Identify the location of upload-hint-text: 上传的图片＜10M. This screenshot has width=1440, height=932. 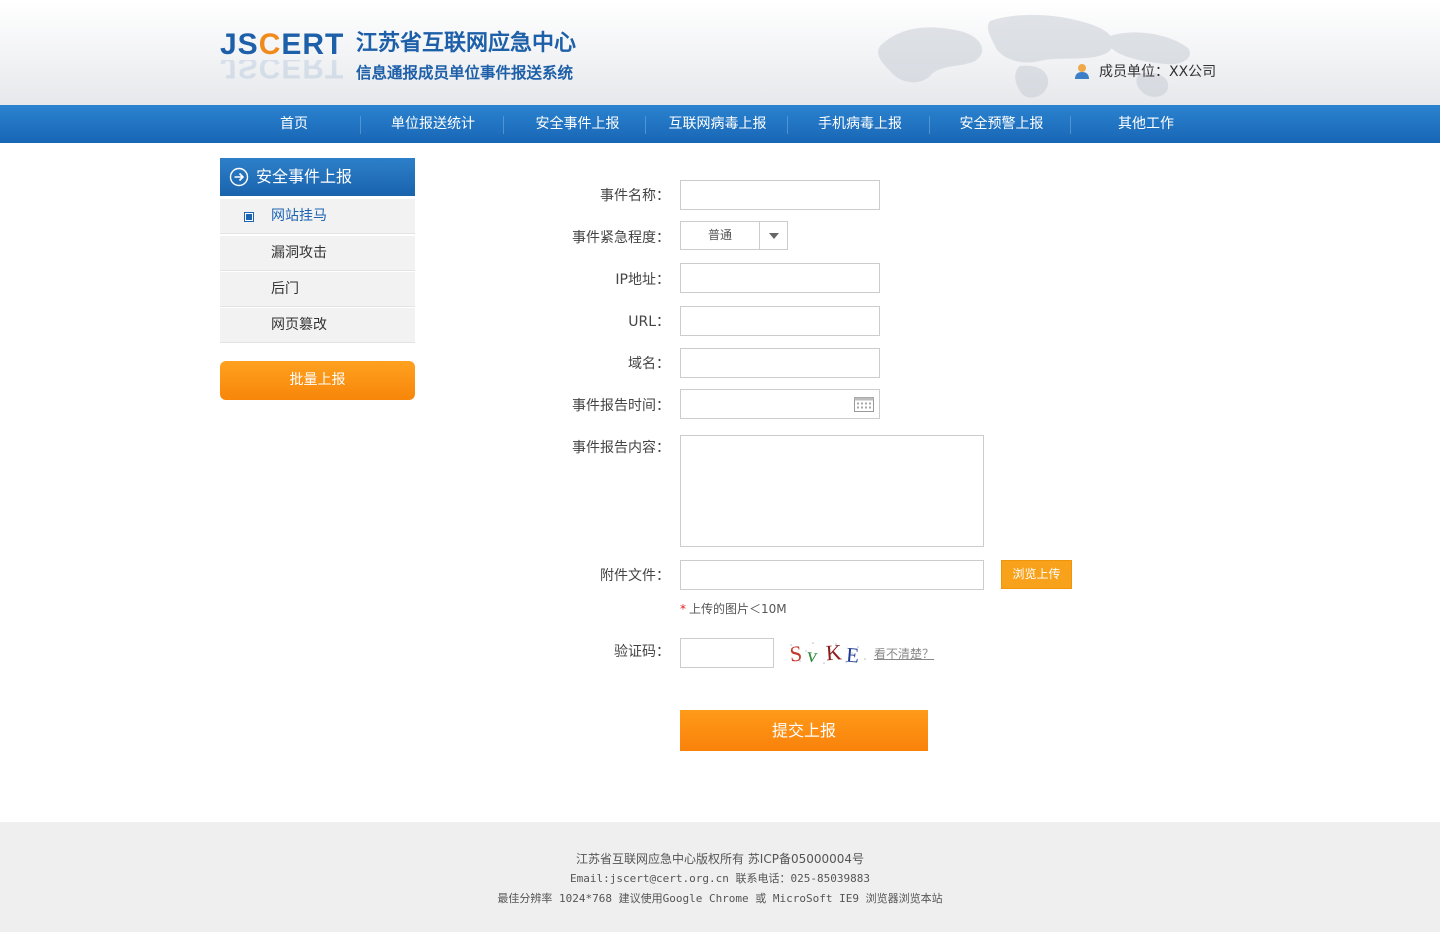
(738, 609).